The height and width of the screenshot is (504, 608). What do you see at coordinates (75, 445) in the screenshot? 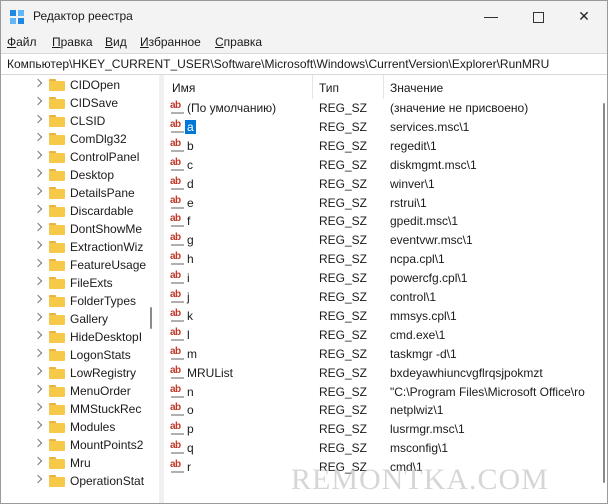
I see `tree-item: MountPoints2` at bounding box center [75, 445].